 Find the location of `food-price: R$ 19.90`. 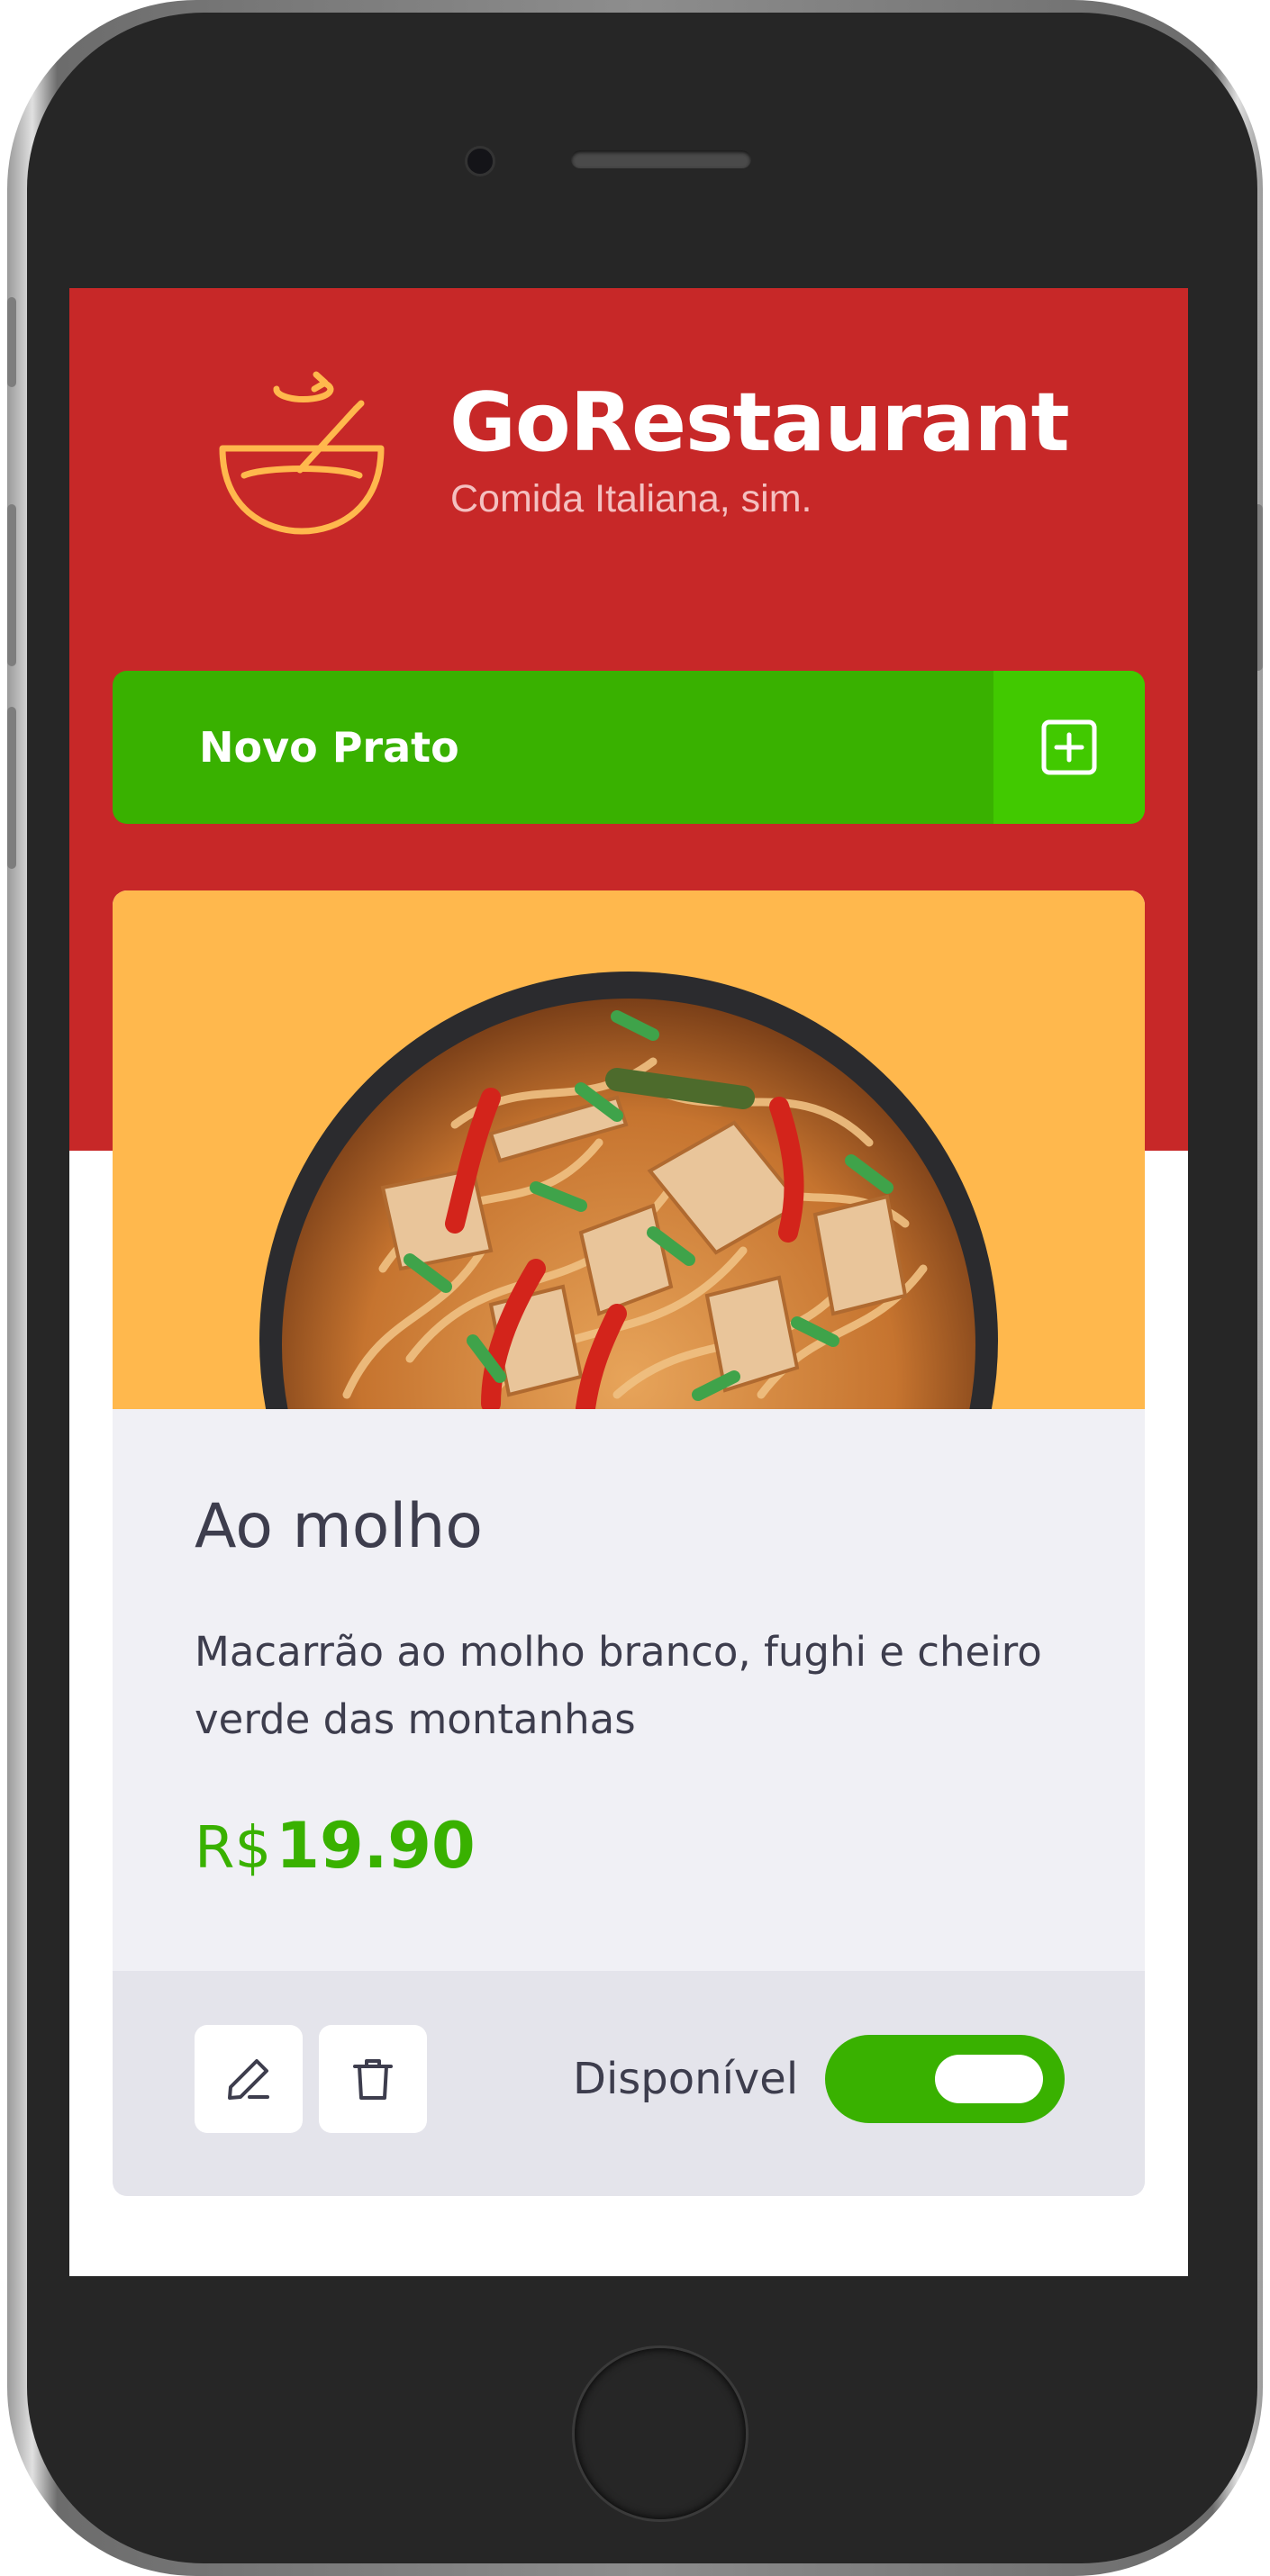

food-price: R$ 19.90 is located at coordinates (335, 1846).